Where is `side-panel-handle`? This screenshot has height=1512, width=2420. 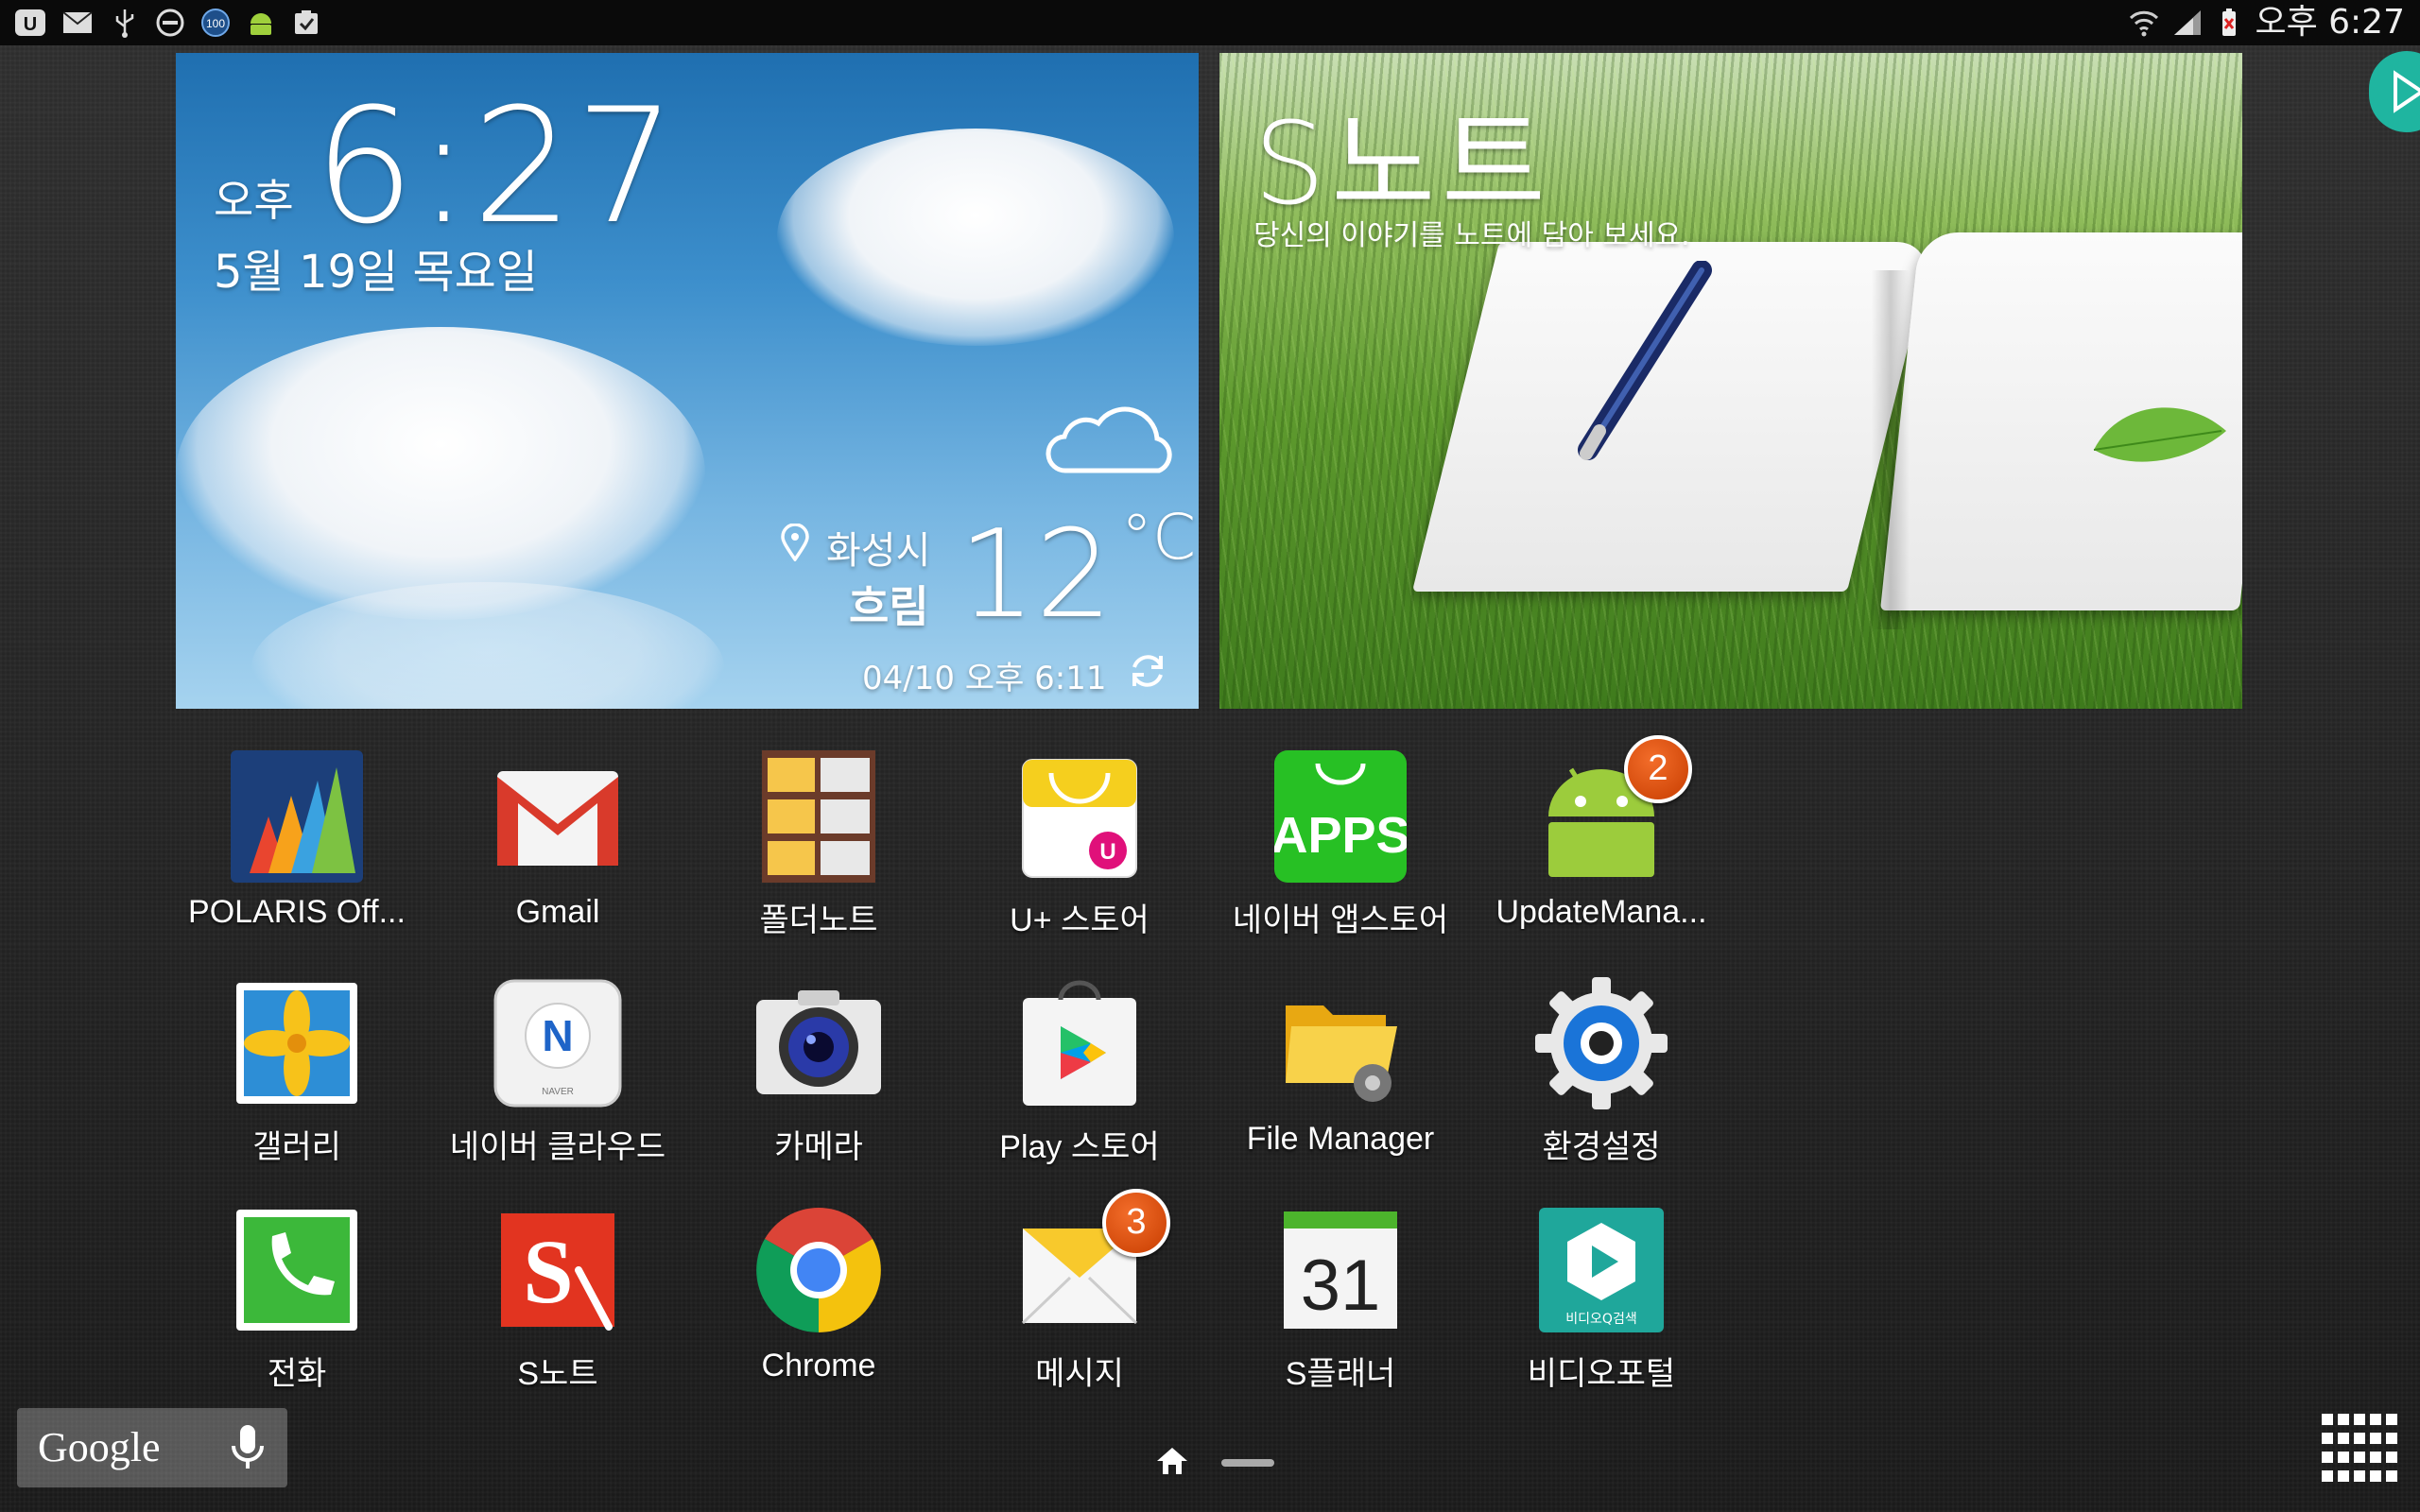 side-panel-handle is located at coordinates (2394, 91).